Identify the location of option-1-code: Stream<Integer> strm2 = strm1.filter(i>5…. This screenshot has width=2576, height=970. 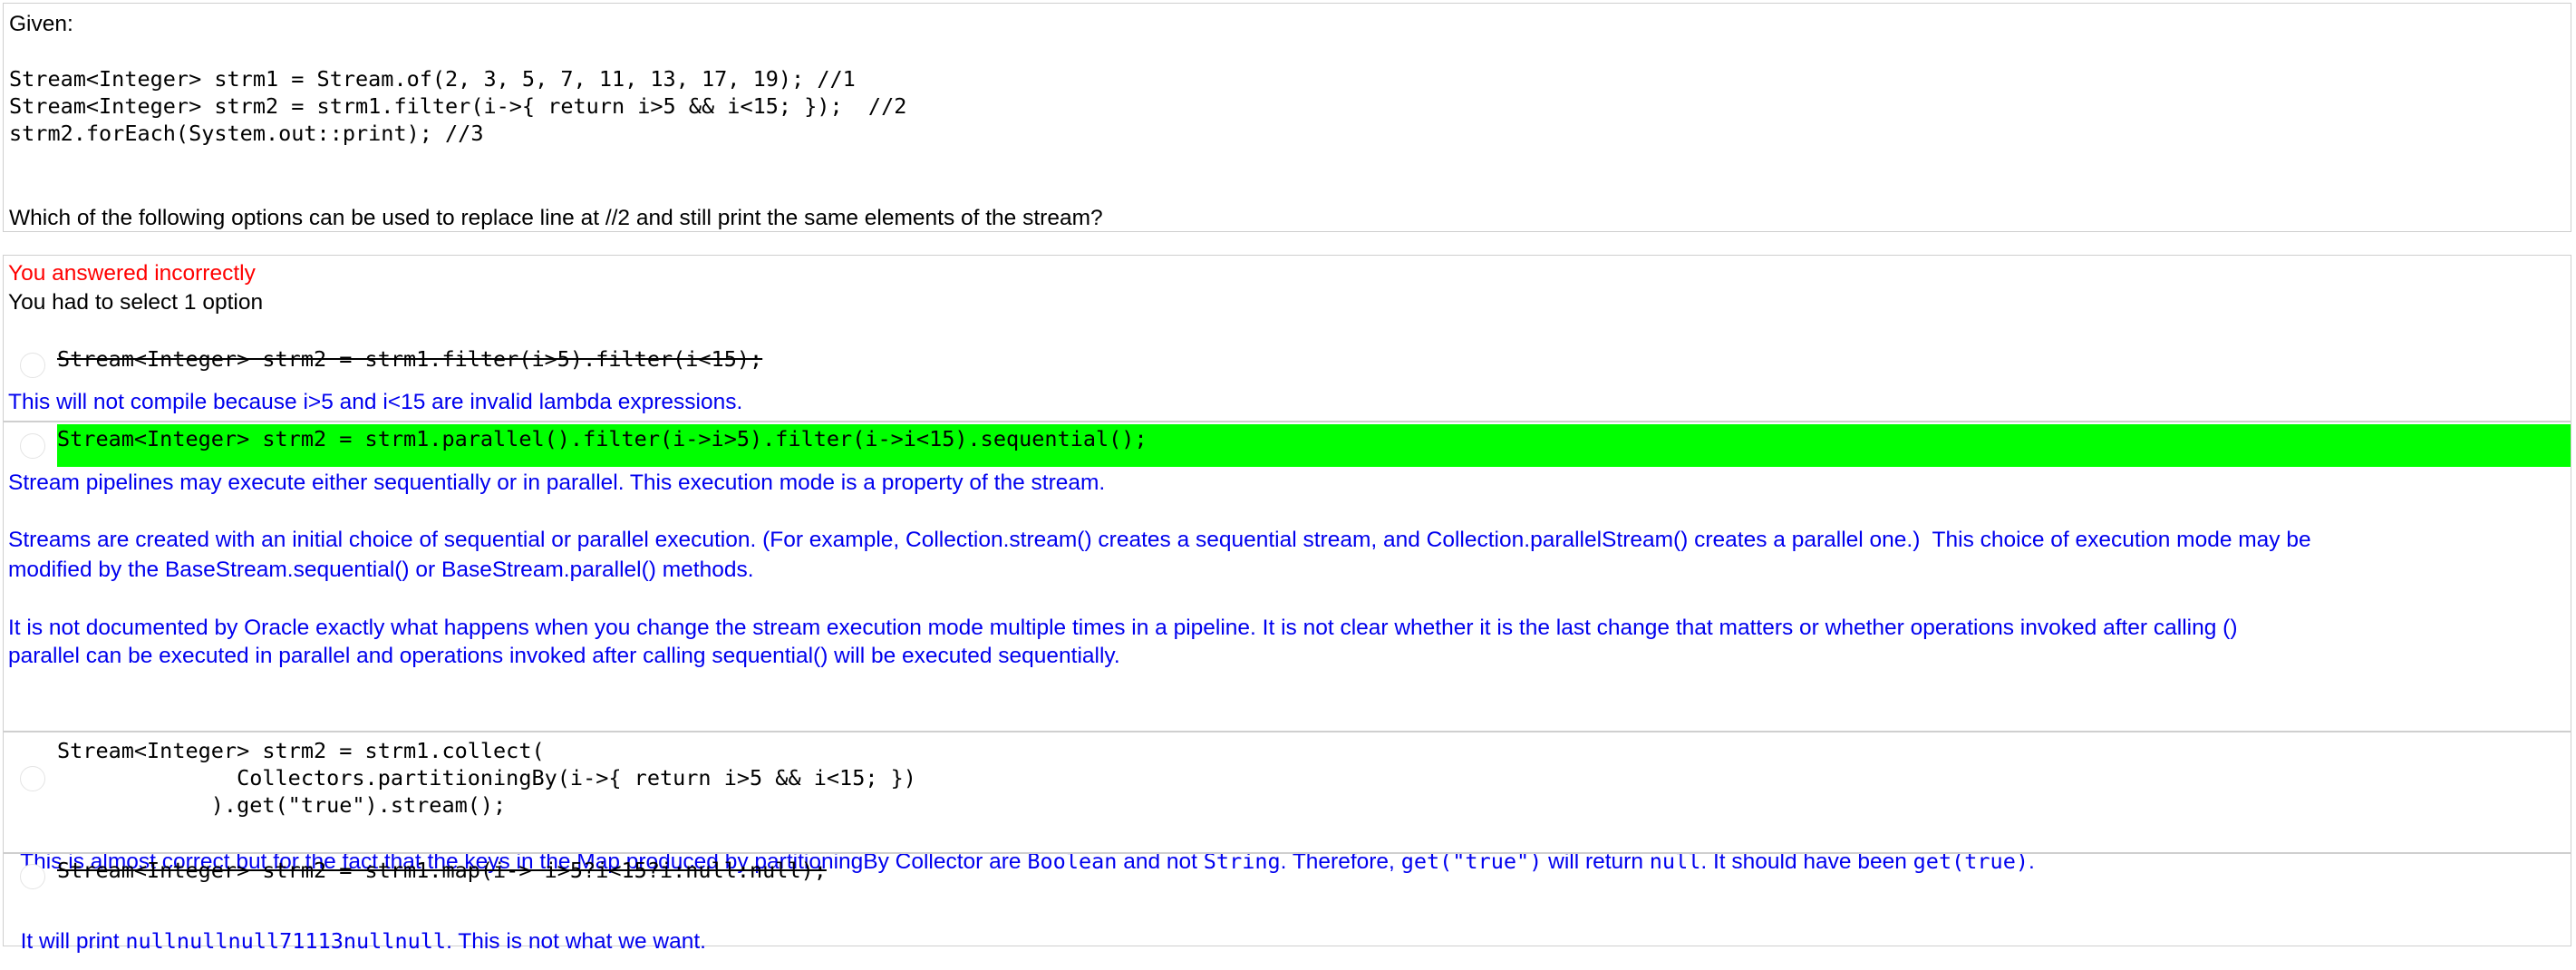
(409, 359).